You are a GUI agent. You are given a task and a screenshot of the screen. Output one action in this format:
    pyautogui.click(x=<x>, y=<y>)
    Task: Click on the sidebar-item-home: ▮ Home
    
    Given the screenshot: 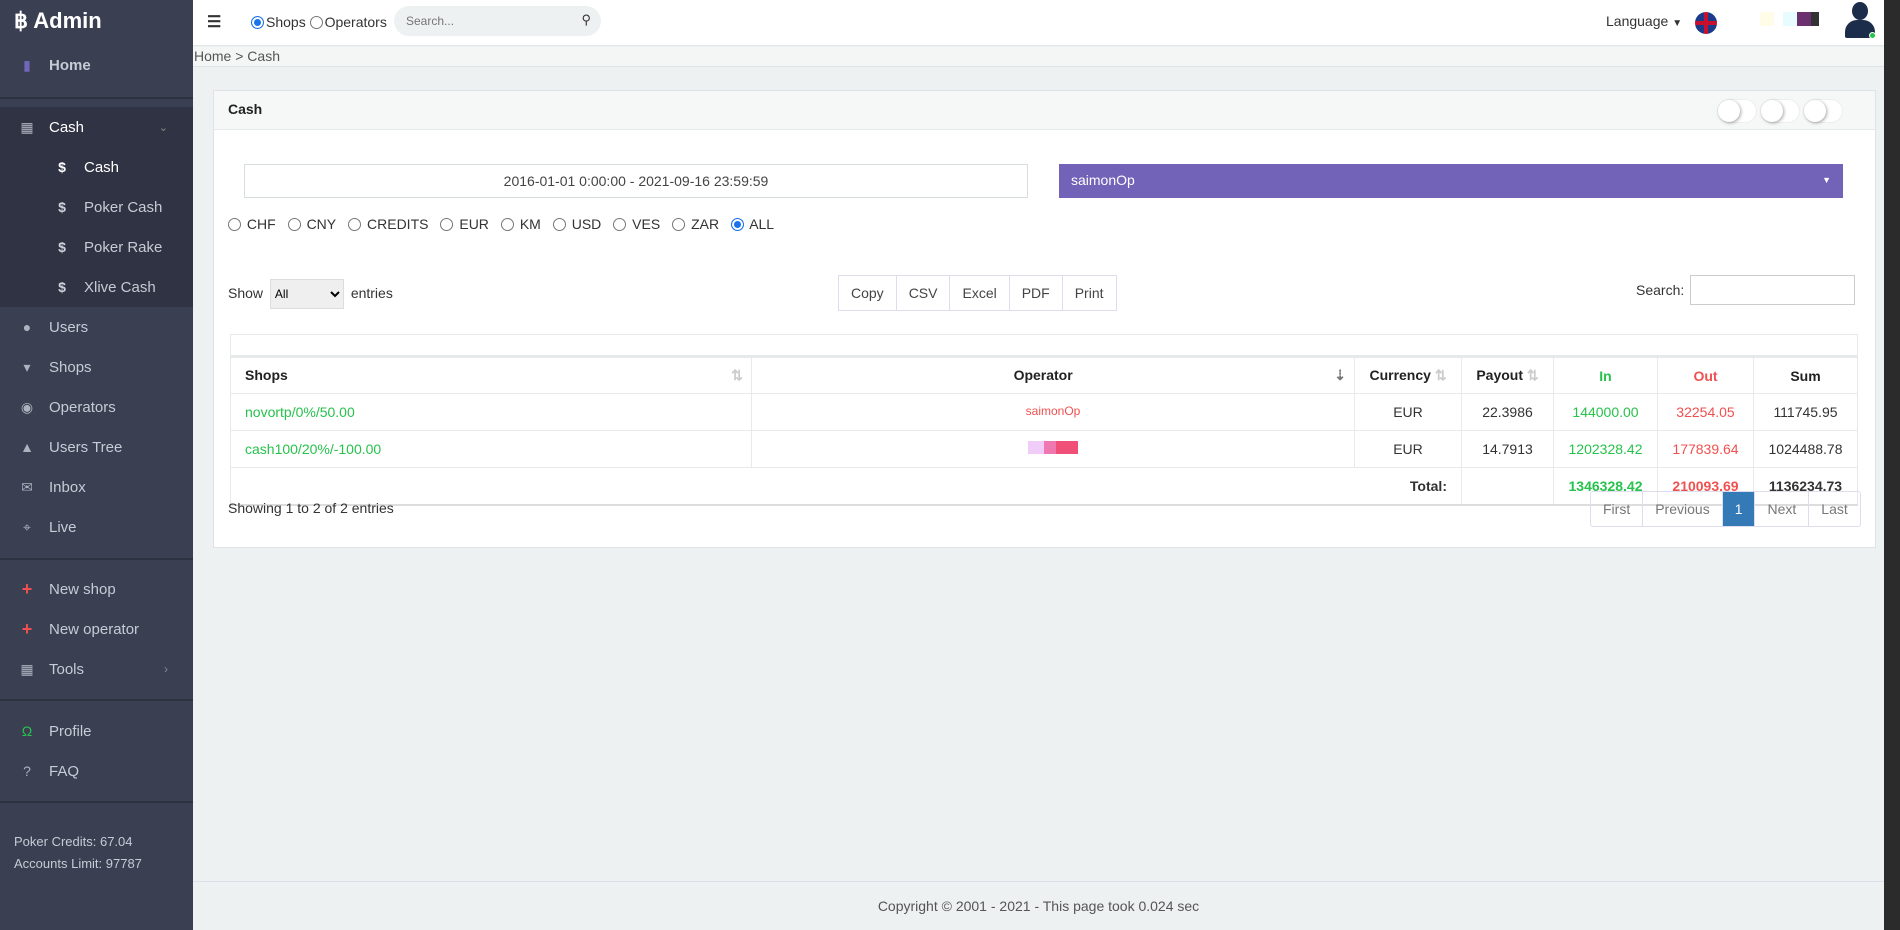 What is the action you would take?
    pyautogui.click(x=96, y=65)
    